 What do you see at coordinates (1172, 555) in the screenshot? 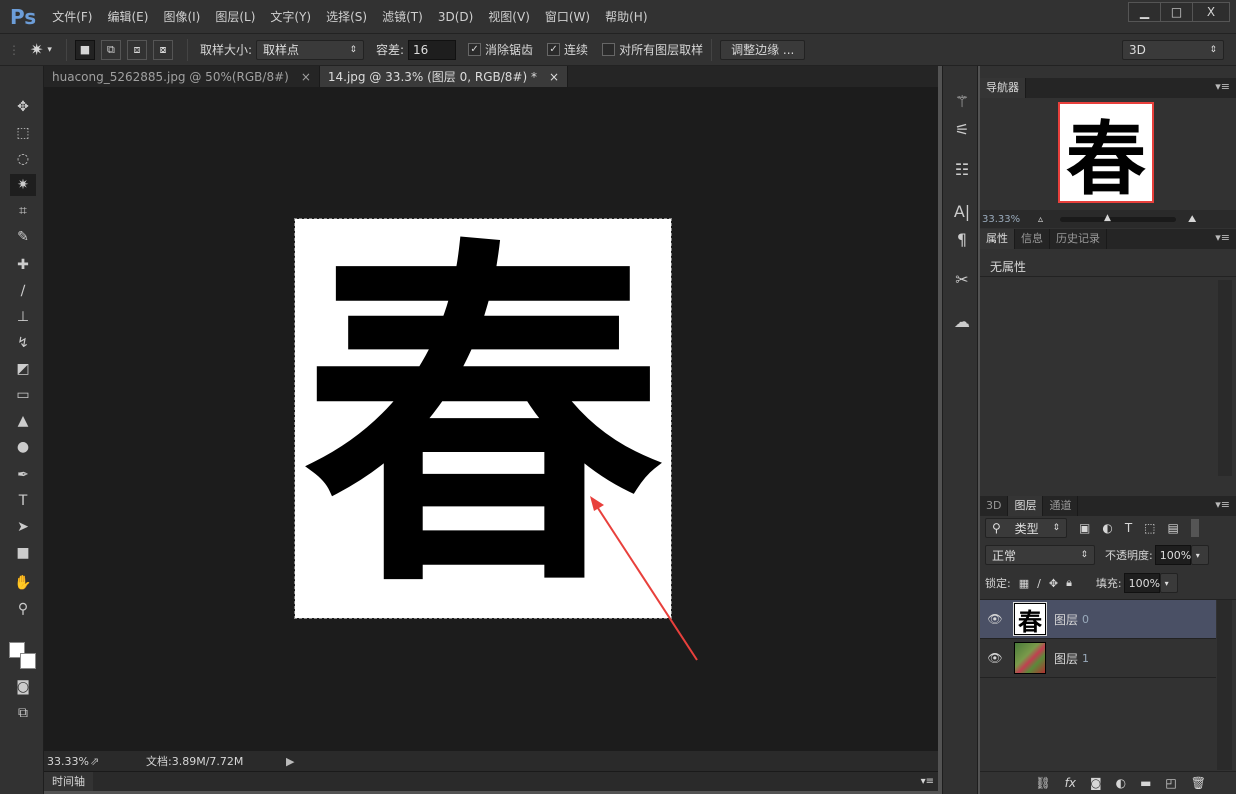
I see `opacity-input: 100%` at bounding box center [1172, 555].